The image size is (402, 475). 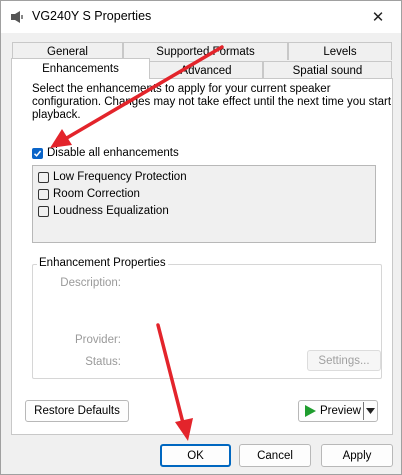 What do you see at coordinates (113, 153) in the screenshot?
I see `disable-all-label: Disable all enhancements` at bounding box center [113, 153].